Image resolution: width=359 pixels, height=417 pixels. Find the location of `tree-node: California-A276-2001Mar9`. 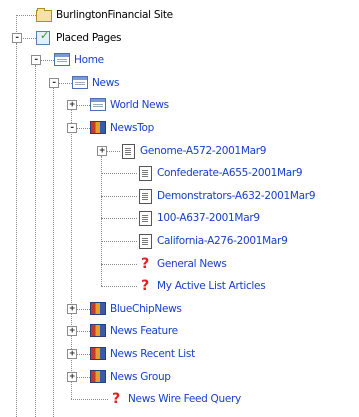

tree-node: California-A276-2001Mar9 is located at coordinates (212, 241).